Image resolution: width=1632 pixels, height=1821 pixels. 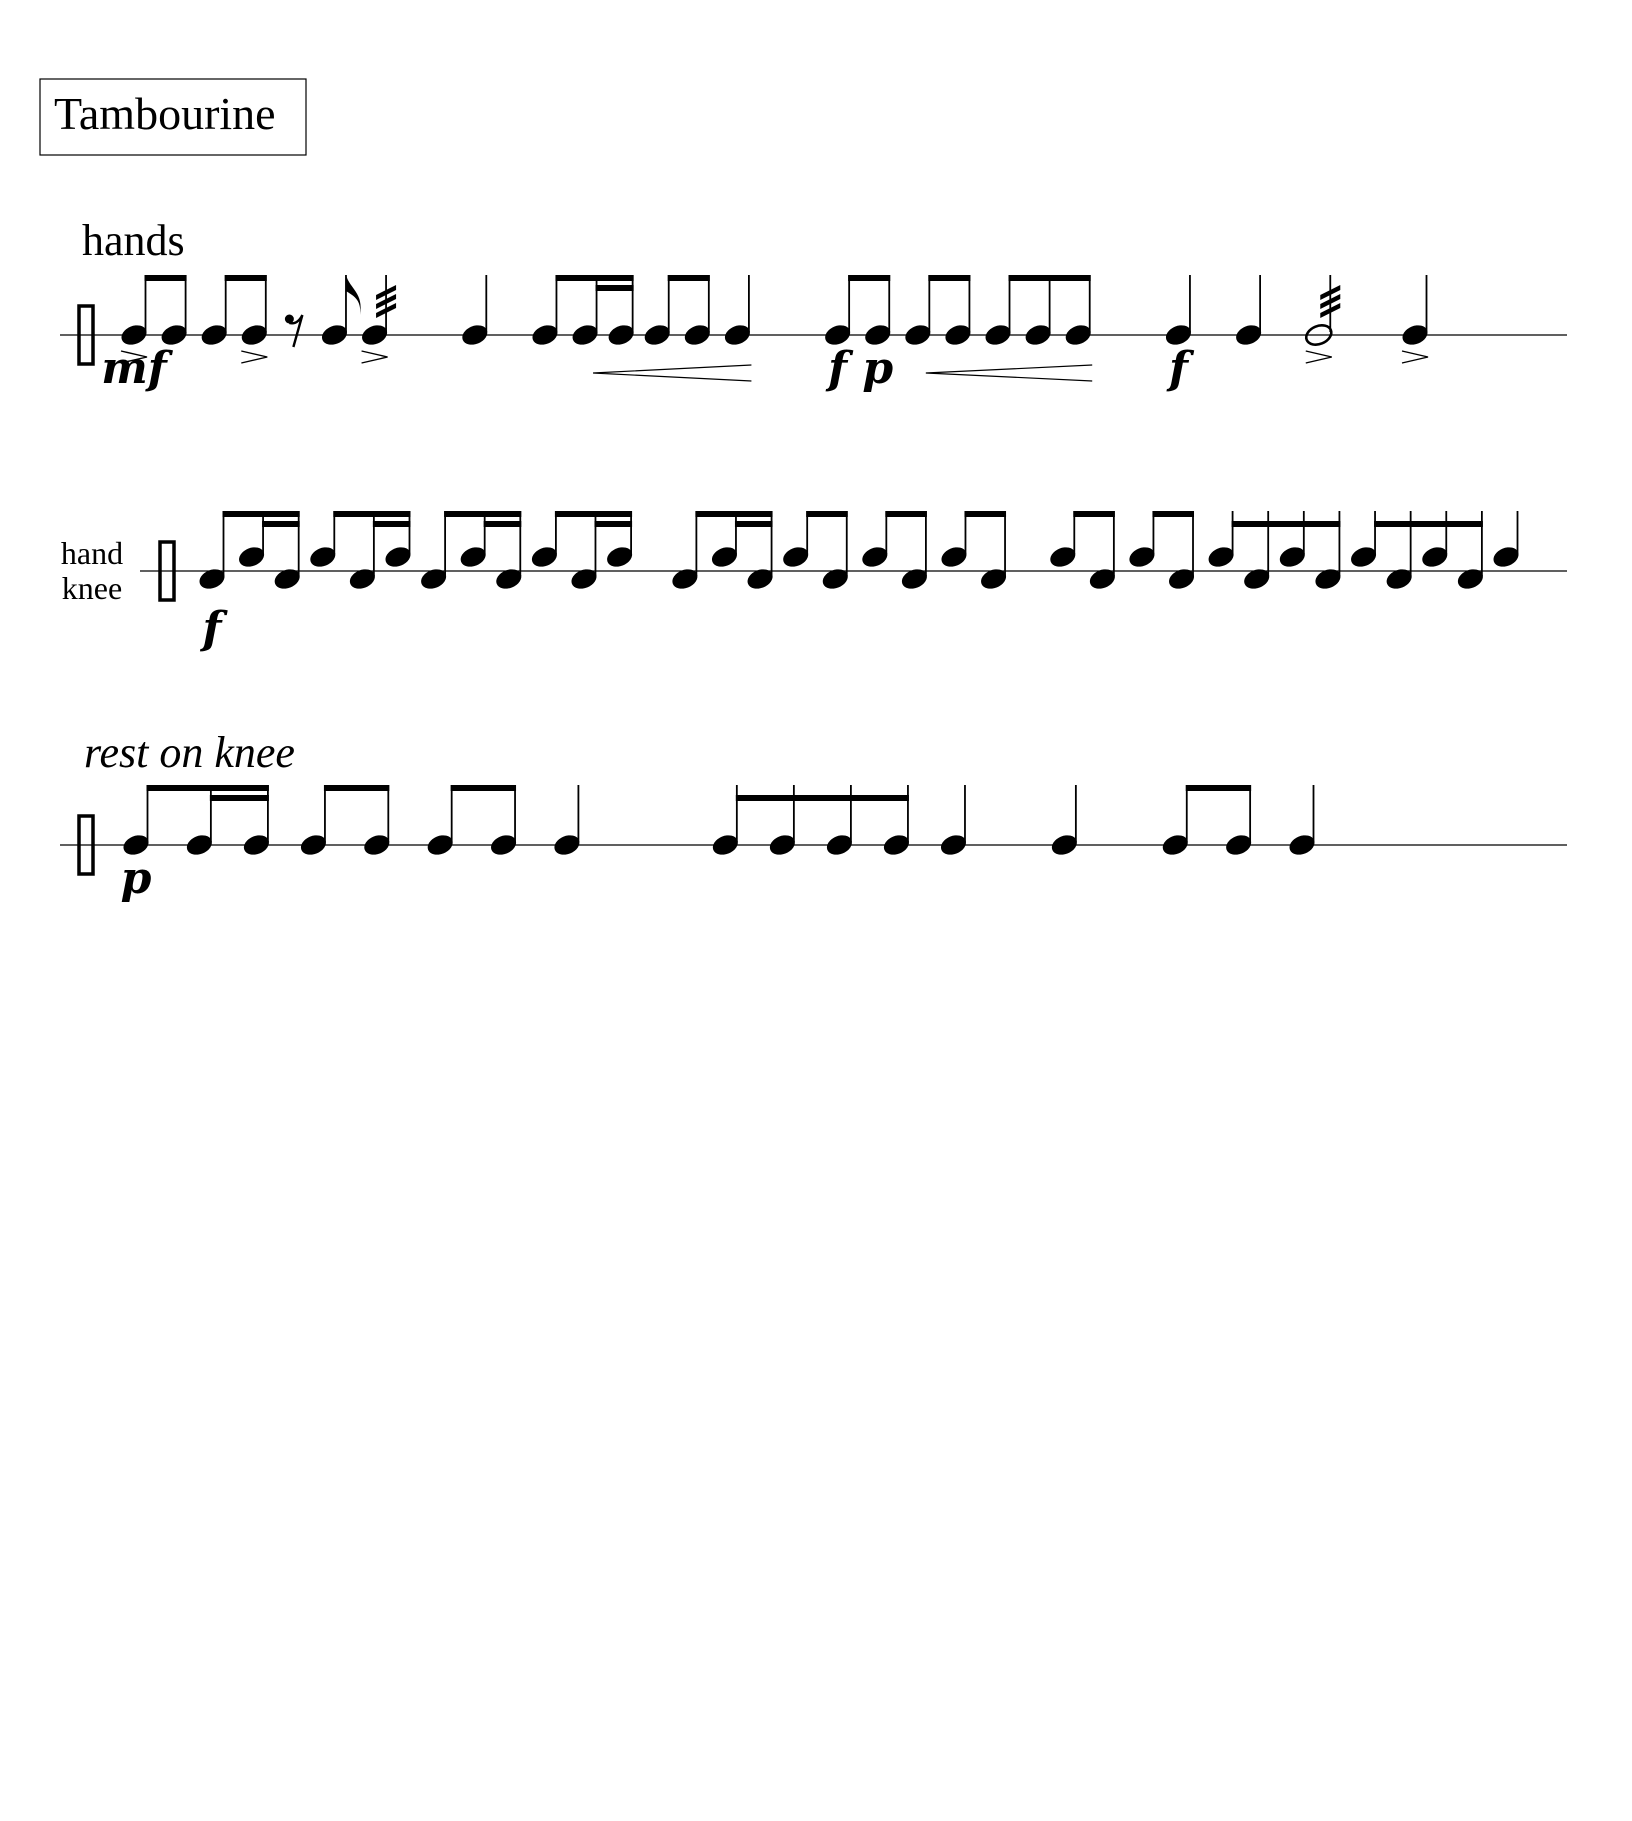 I want to click on staff-label-hand: hand, so click(x=92, y=553).